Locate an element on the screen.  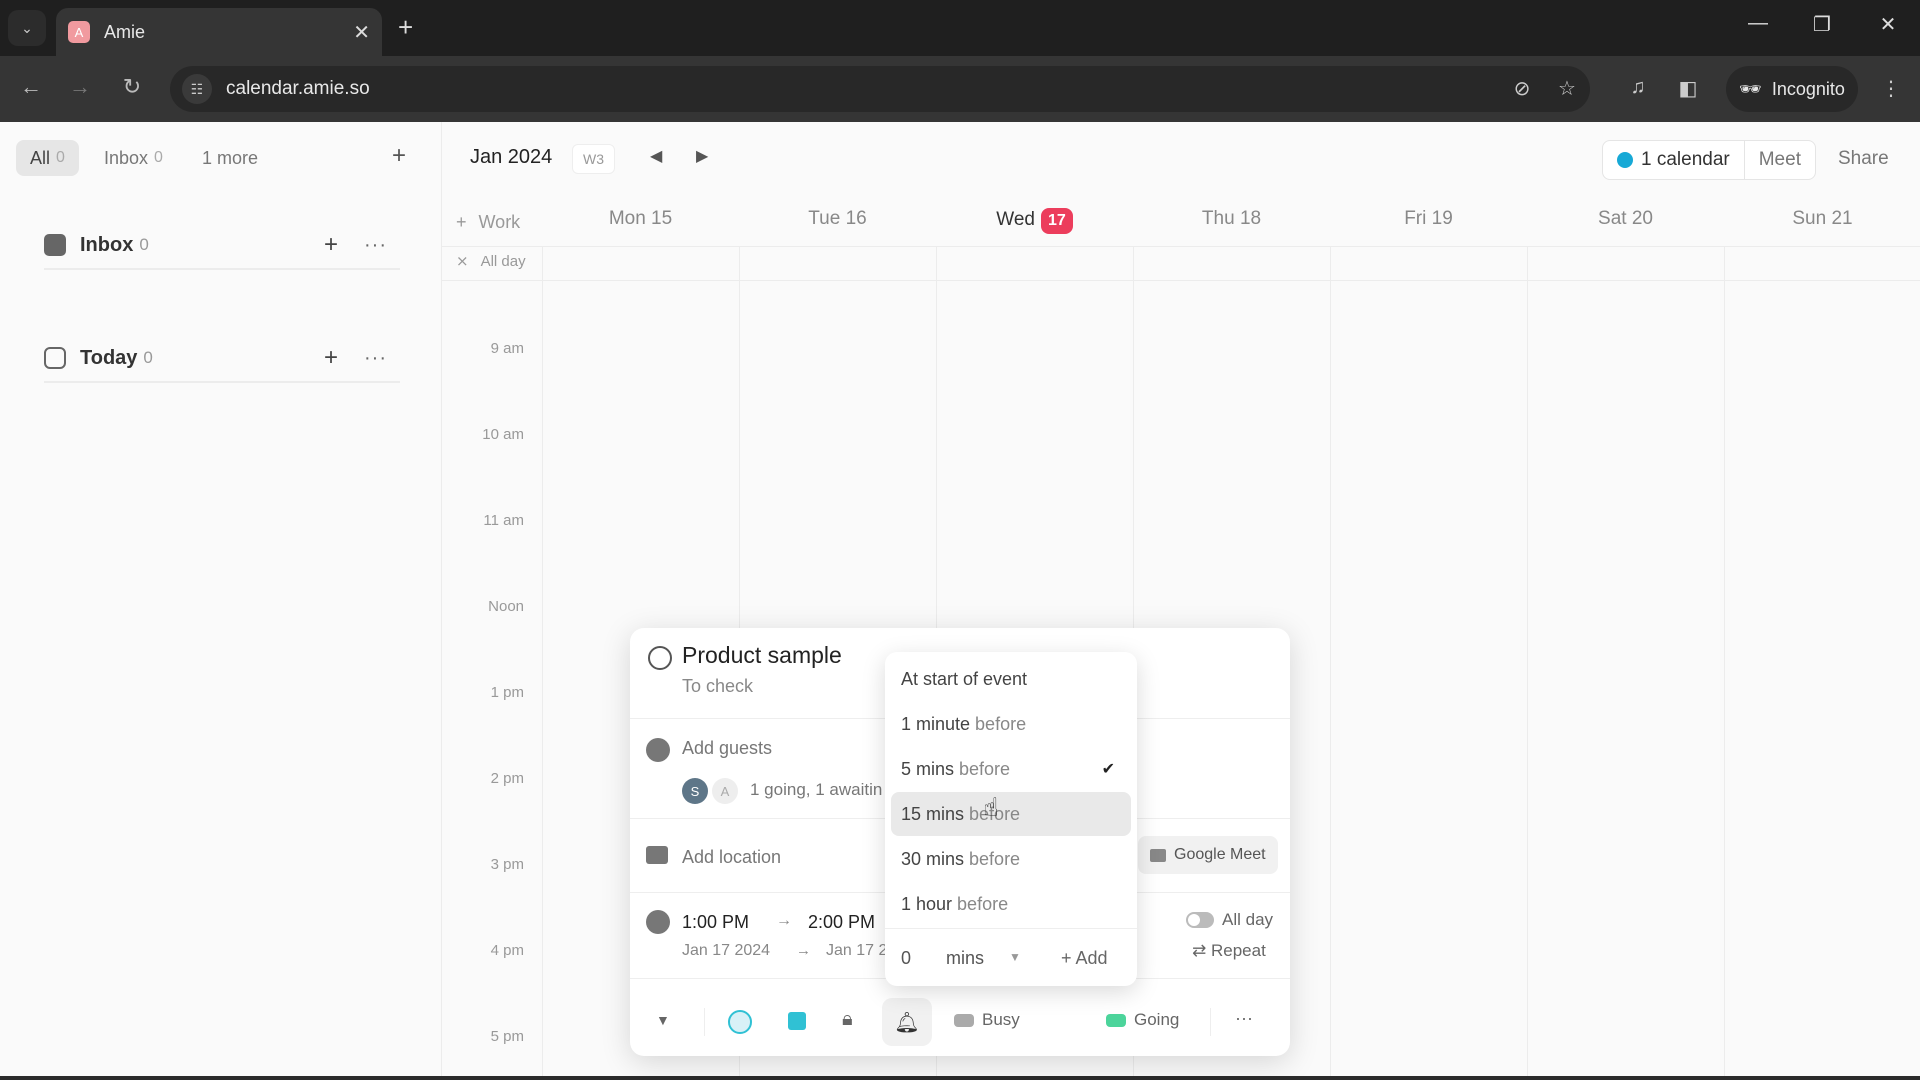
start-date: Jan 17 2024 is located at coordinates (726, 951).